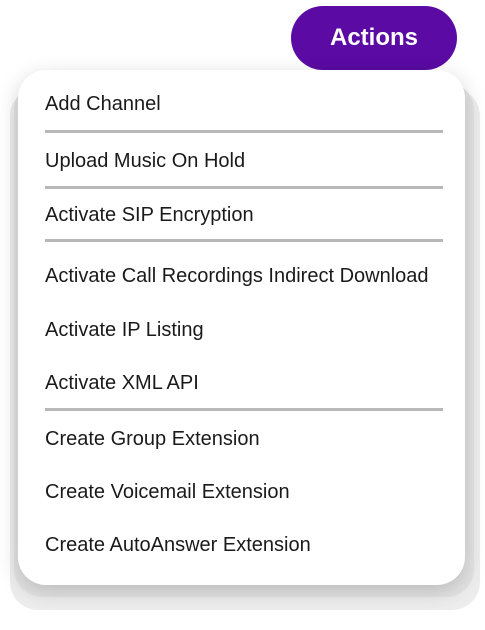 Image resolution: width=485 pixels, height=630 pixels. Describe the element at coordinates (122, 383) in the screenshot. I see `menu-item-activate-xml-api: Activate XML API` at that location.